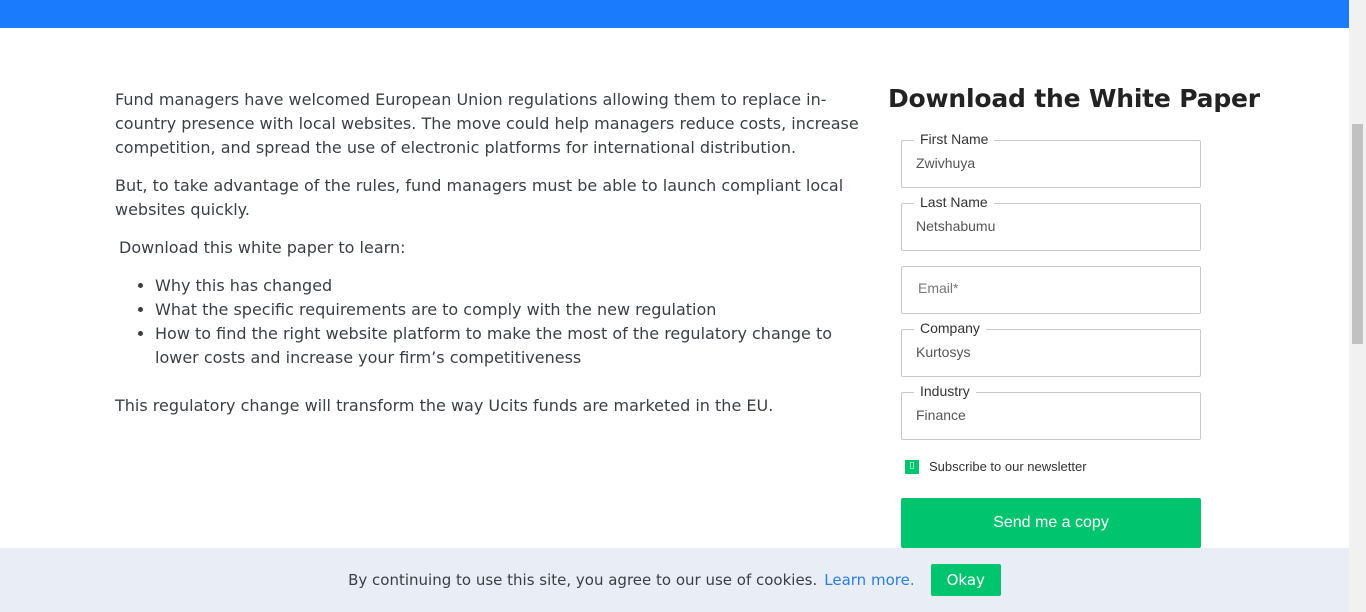 The width and height of the screenshot is (1366, 612). Describe the element at coordinates (1051, 415) in the screenshot. I see `industry-input` at that location.